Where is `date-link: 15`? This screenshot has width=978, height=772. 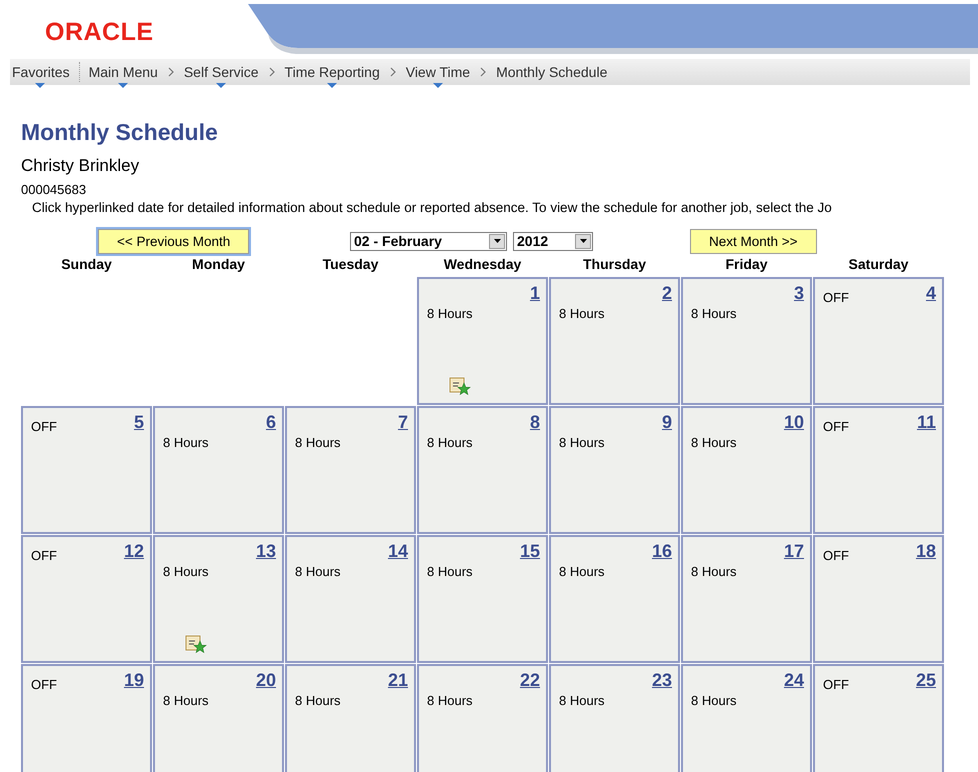
date-link: 15 is located at coordinates (530, 551).